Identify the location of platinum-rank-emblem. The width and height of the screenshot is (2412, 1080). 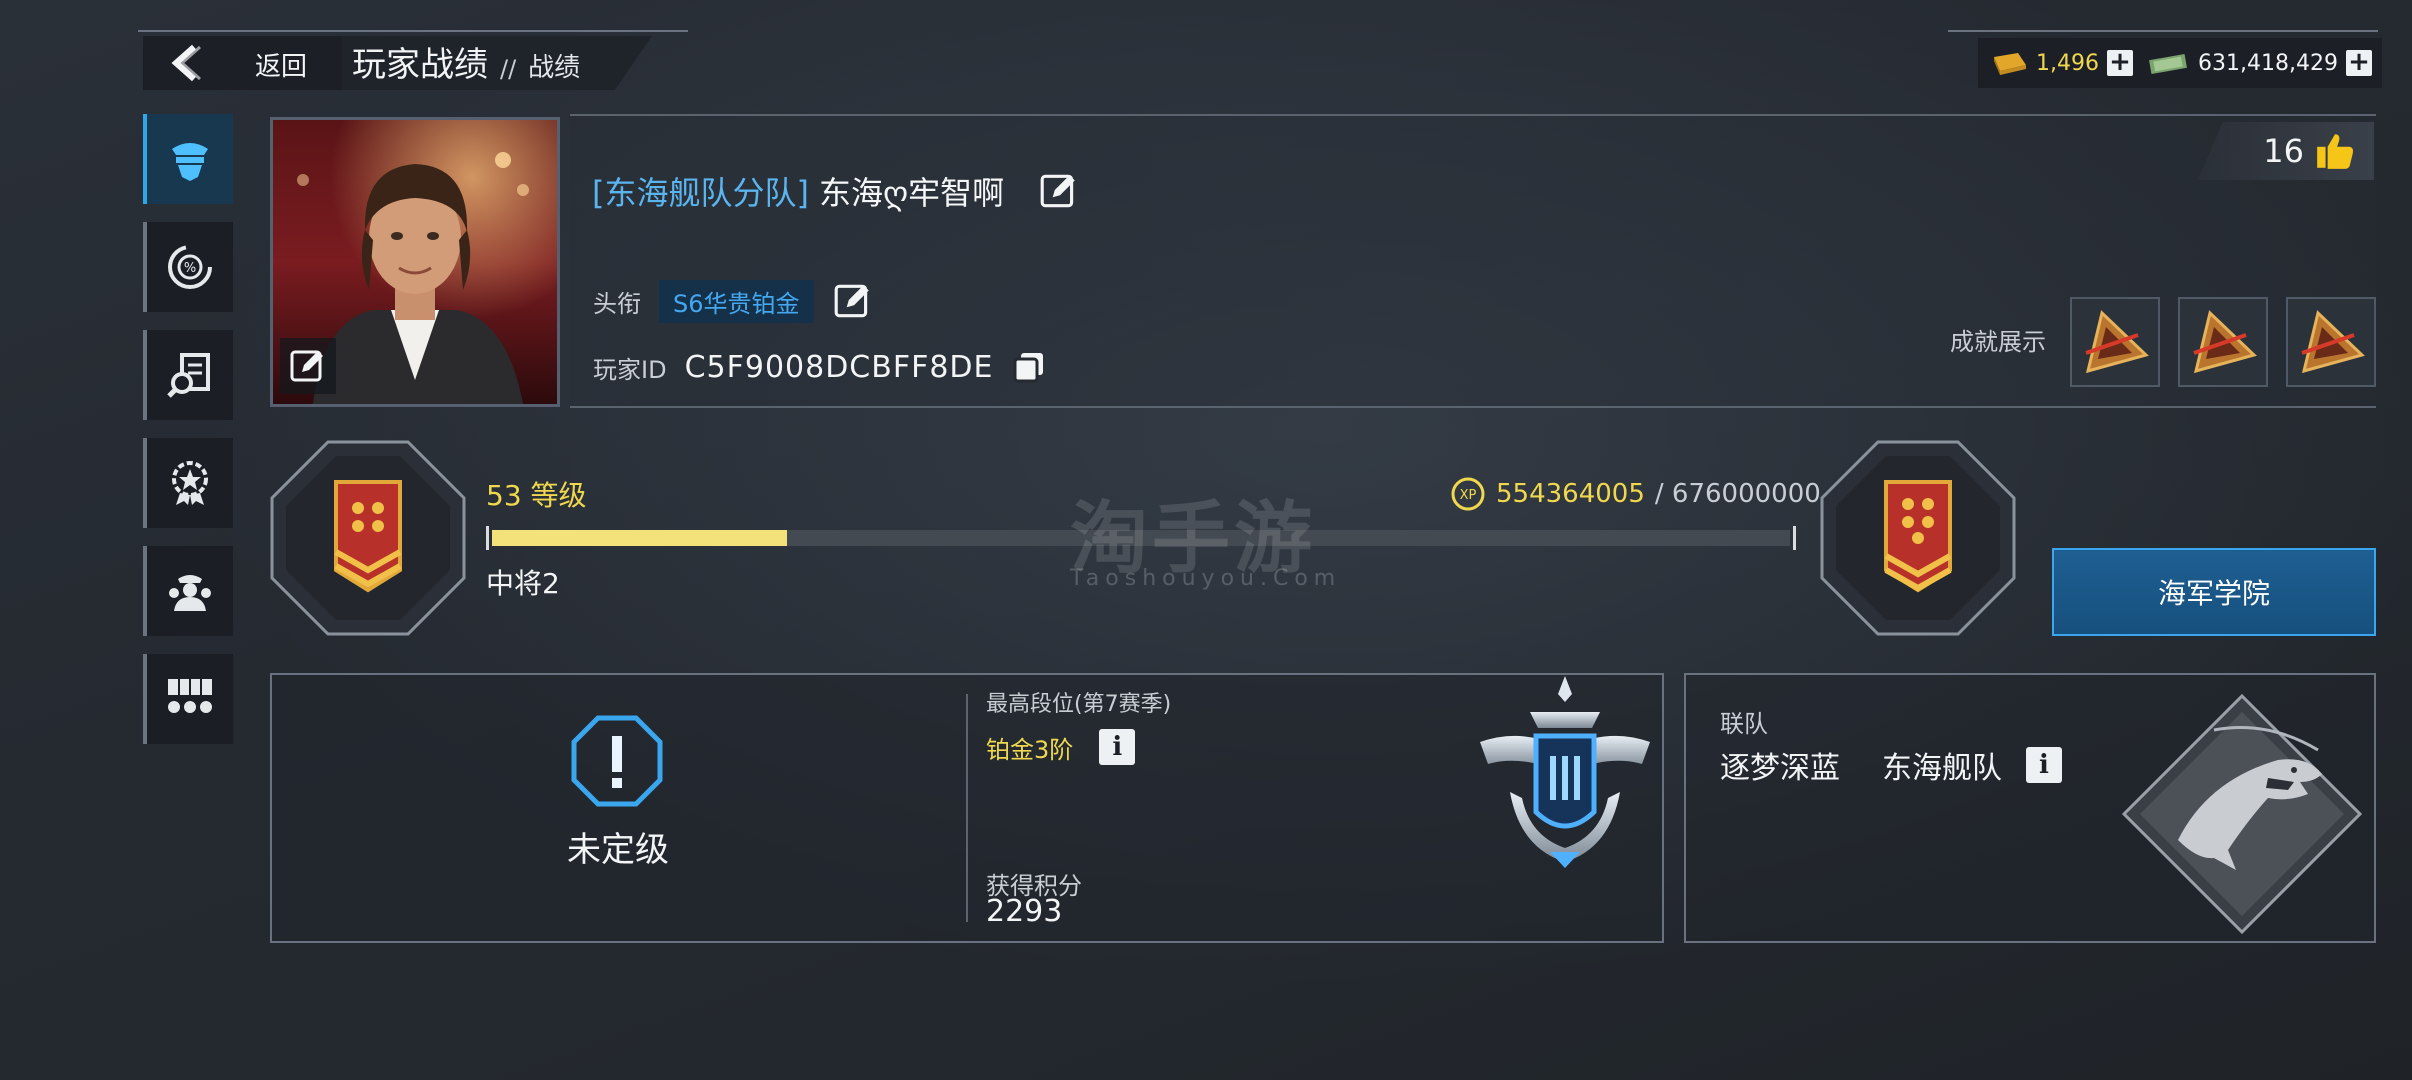
(1565, 772).